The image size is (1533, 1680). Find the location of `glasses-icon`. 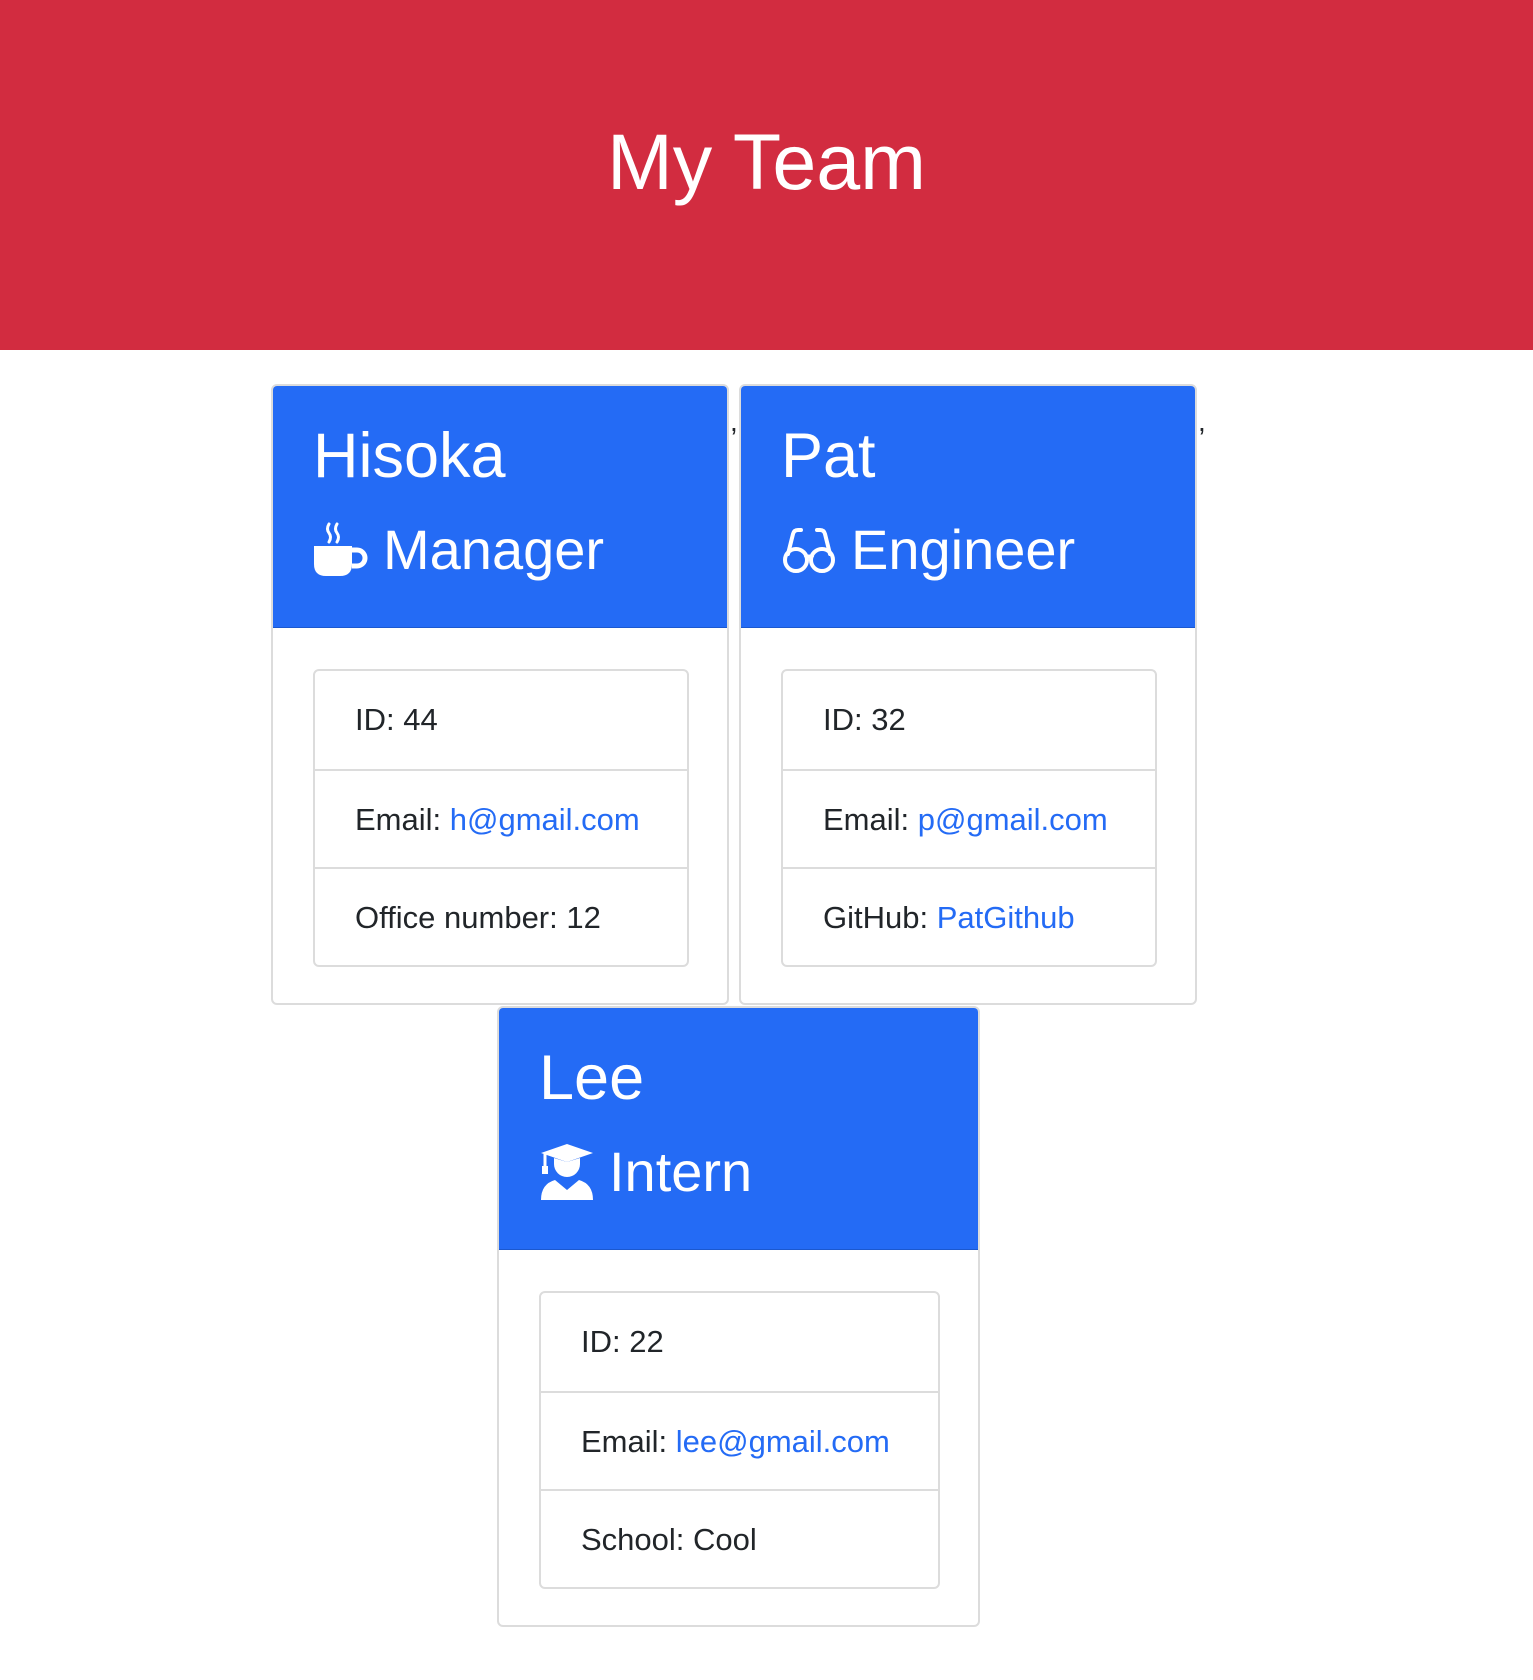

glasses-icon is located at coordinates (809, 550).